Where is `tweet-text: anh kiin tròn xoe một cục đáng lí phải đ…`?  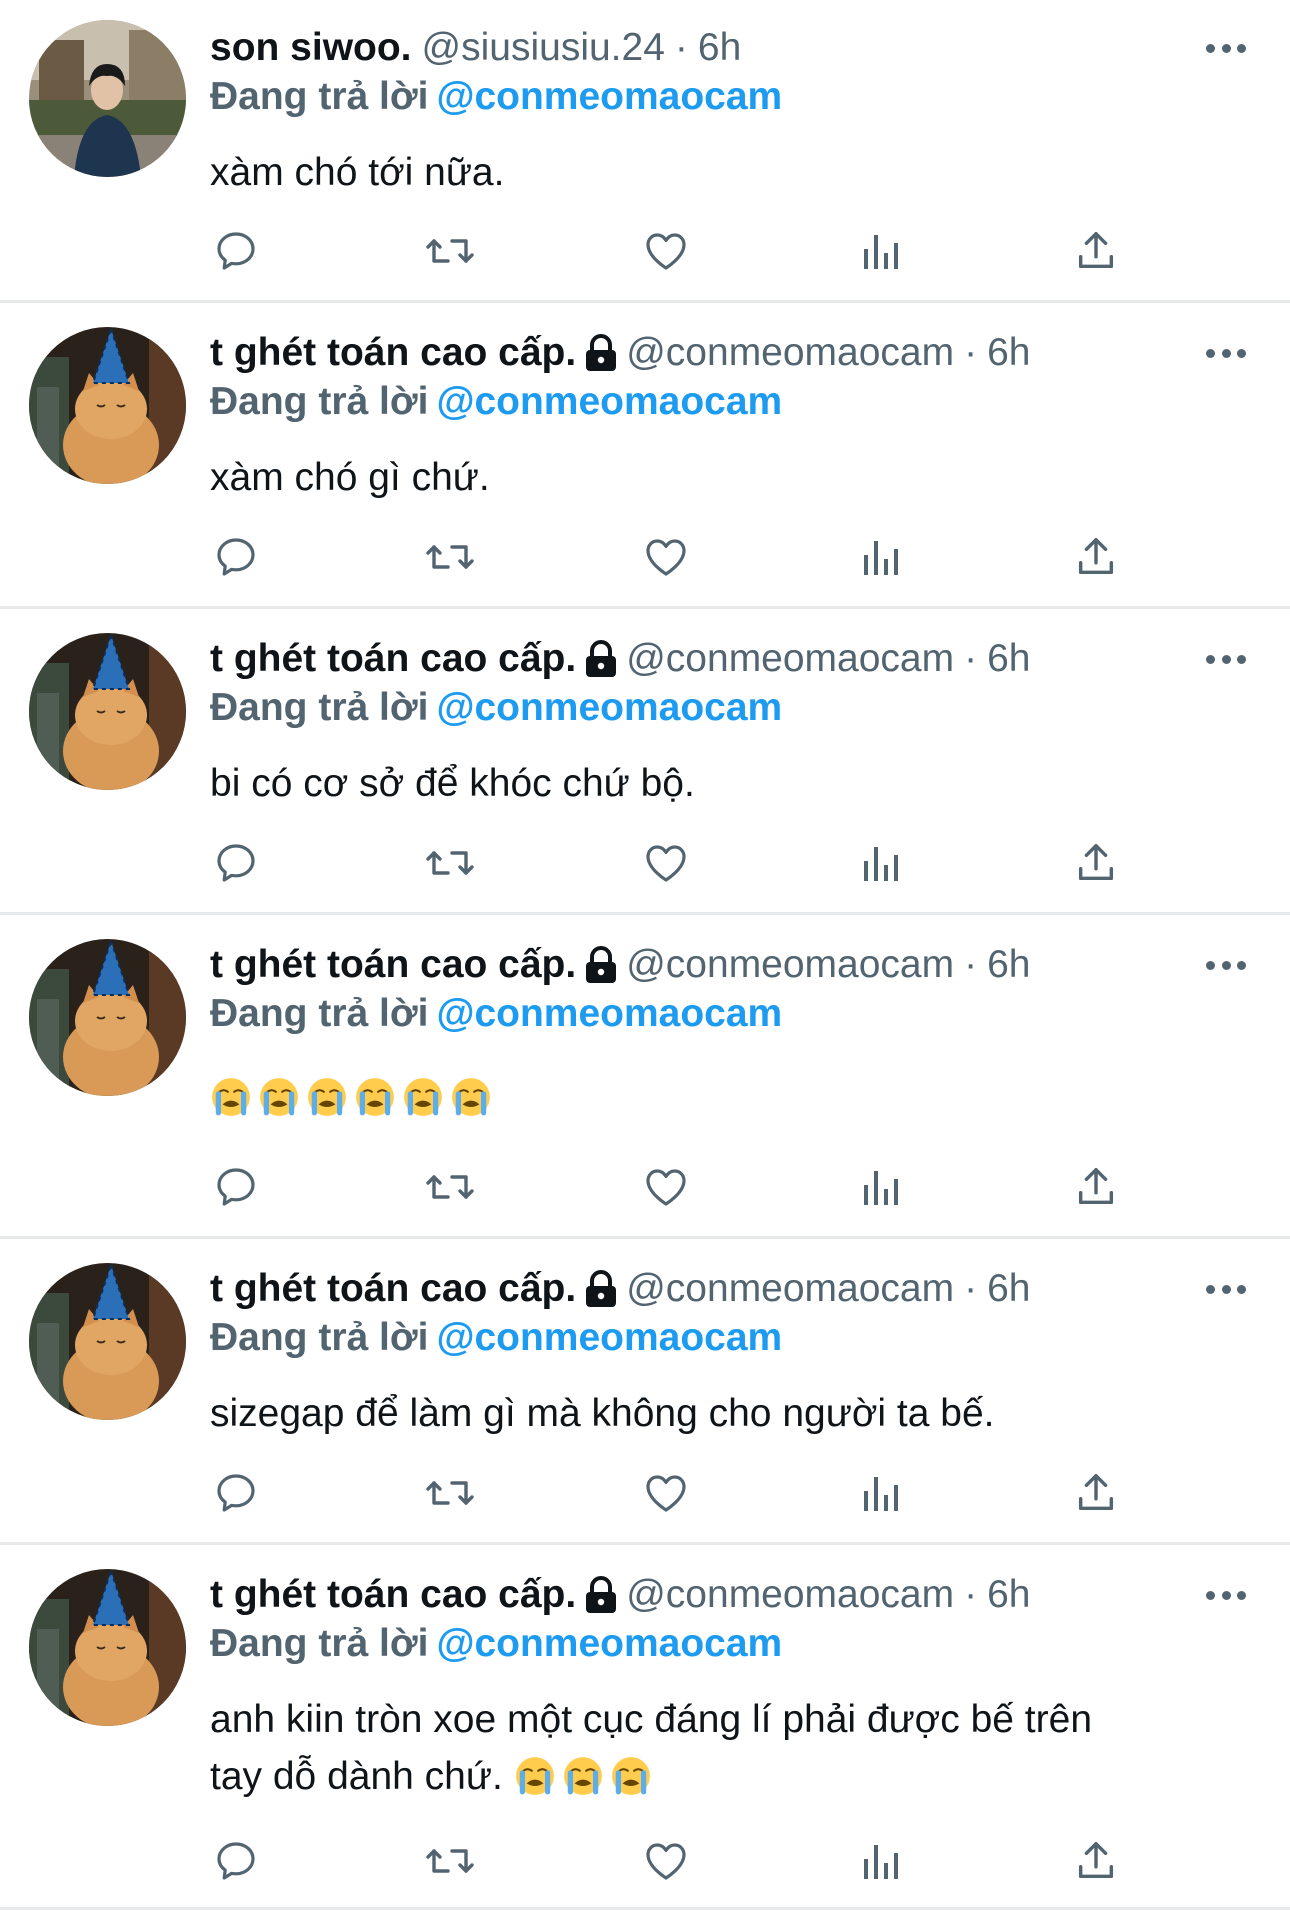 tweet-text: anh kiin tròn xoe một cục đáng lí phải đ… is located at coordinates (730, 1752).